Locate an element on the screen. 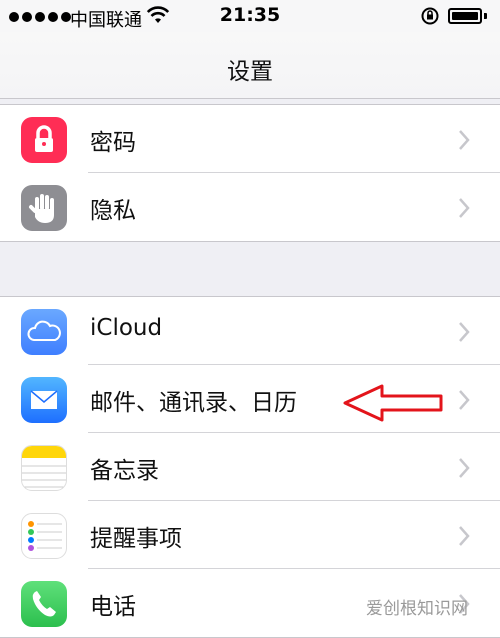 The width and height of the screenshot is (500, 638). annotation-arrow-icon is located at coordinates (393, 403).